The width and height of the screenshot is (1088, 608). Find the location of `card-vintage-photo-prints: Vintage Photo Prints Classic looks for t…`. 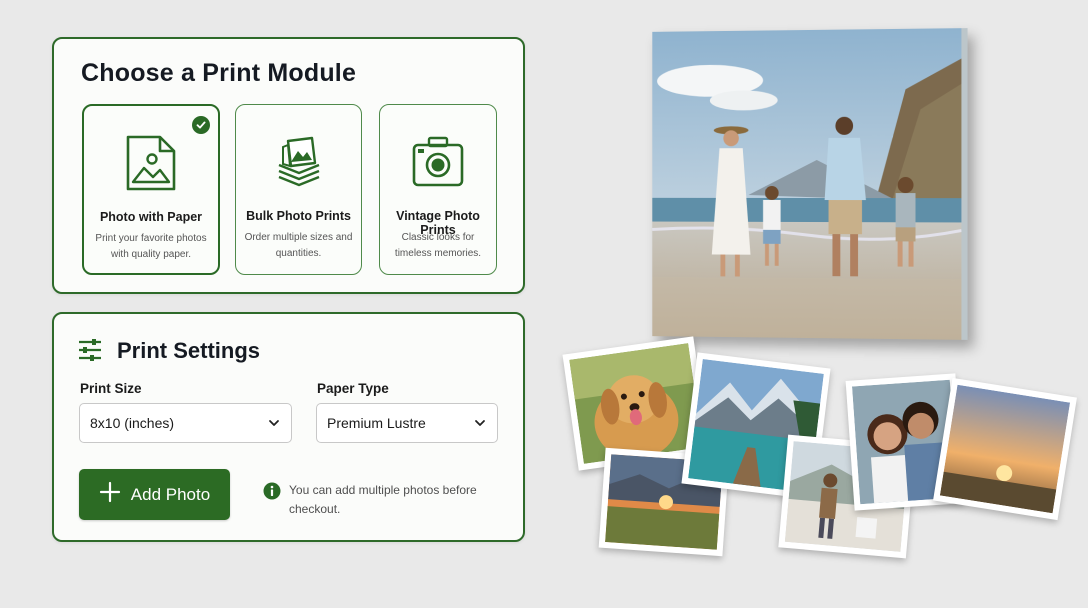

card-vintage-photo-prints: Vintage Photo Prints Classic looks for t… is located at coordinates (438, 189).